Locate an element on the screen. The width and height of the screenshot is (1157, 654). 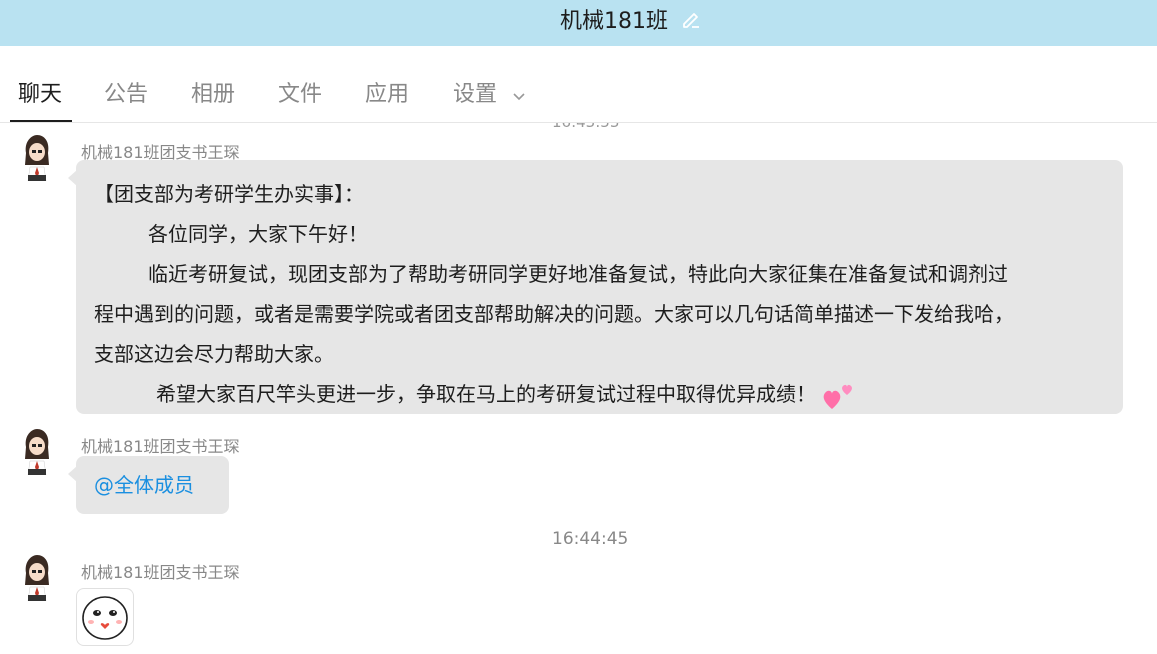
tab-announcements: 公告 is located at coordinates (126, 92).